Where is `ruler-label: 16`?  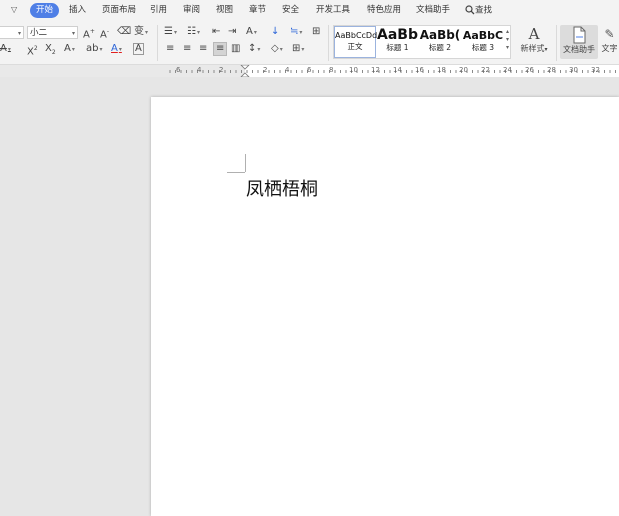 ruler-label: 16 is located at coordinates (419, 70).